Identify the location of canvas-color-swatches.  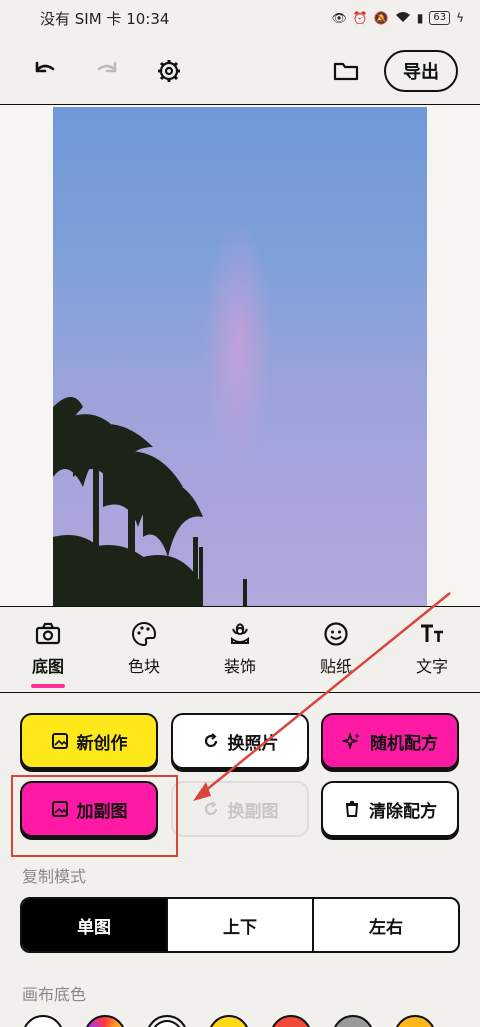
(229, 1021).